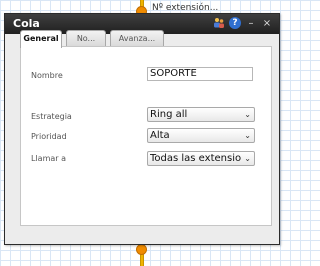 This screenshot has width=320, height=266. Describe the element at coordinates (200, 74) in the screenshot. I see `name-input: SOPORTE` at that location.